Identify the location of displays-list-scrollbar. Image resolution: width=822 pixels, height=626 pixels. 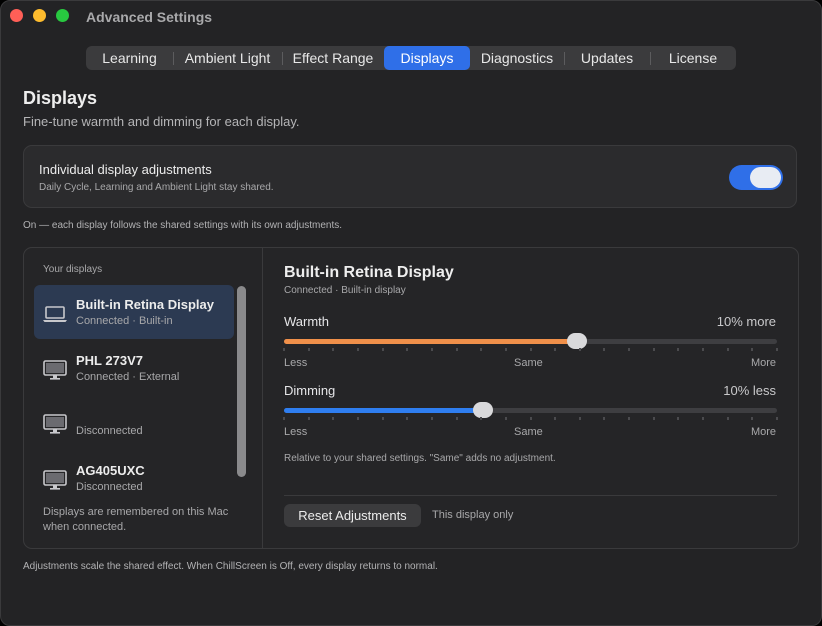
(241, 381).